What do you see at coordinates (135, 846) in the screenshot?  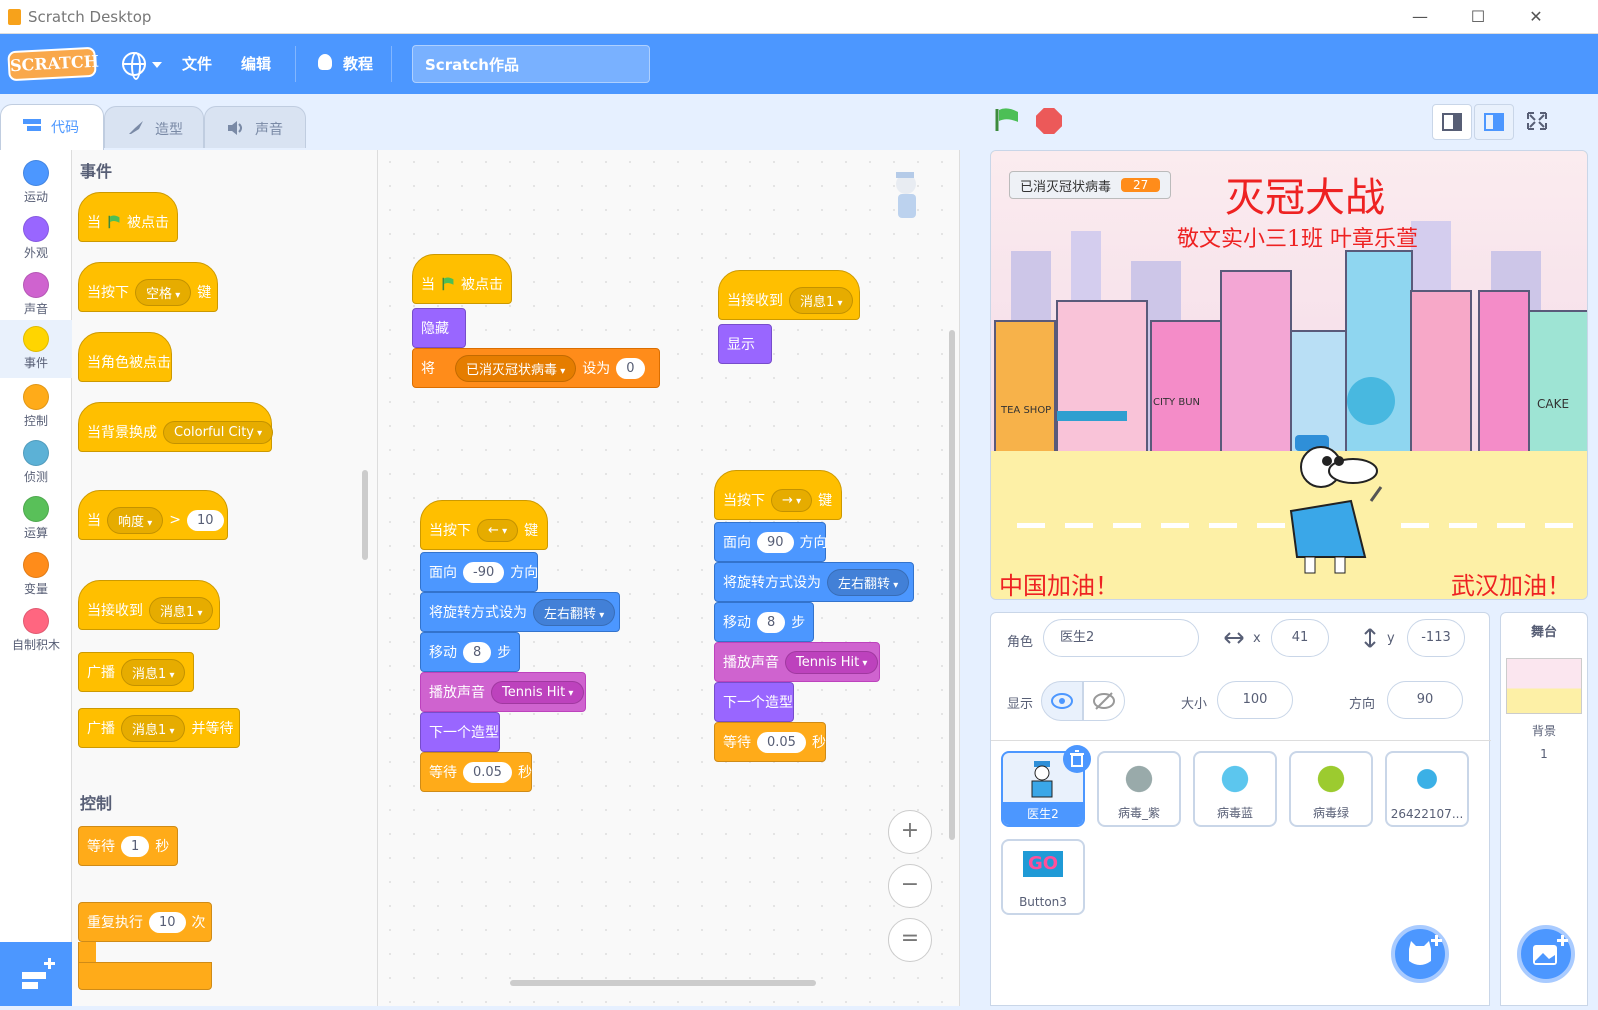 I see `wait-seconds-input: 1` at bounding box center [135, 846].